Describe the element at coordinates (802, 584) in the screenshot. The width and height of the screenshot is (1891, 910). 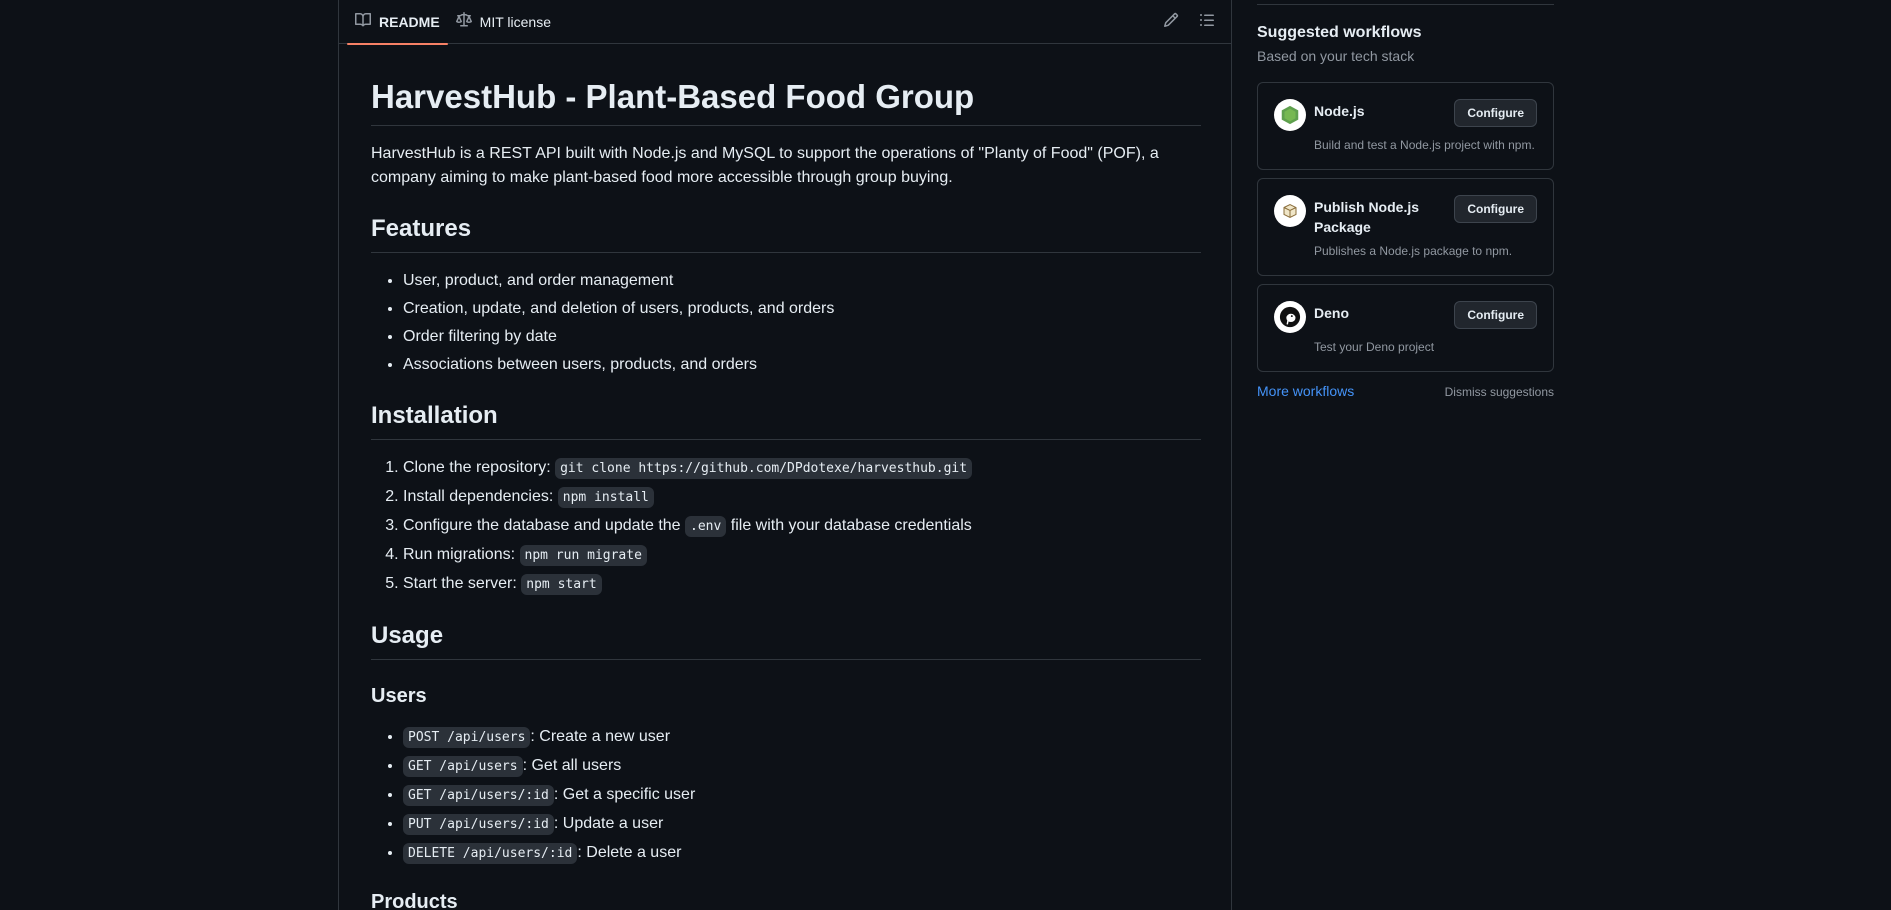
I see `list-item: Start the server: npm start` at that location.